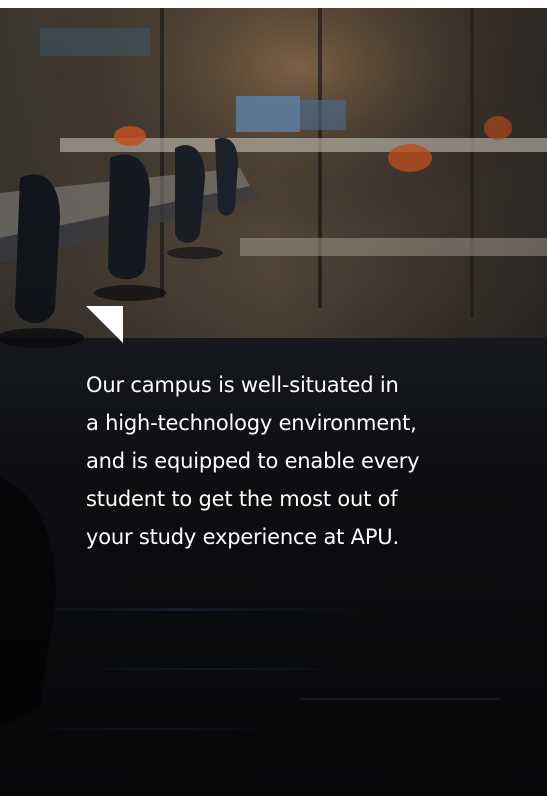 This screenshot has height=805, width=547. Describe the element at coordinates (104, 324) in the screenshot. I see `corner-triangle-icon` at that location.